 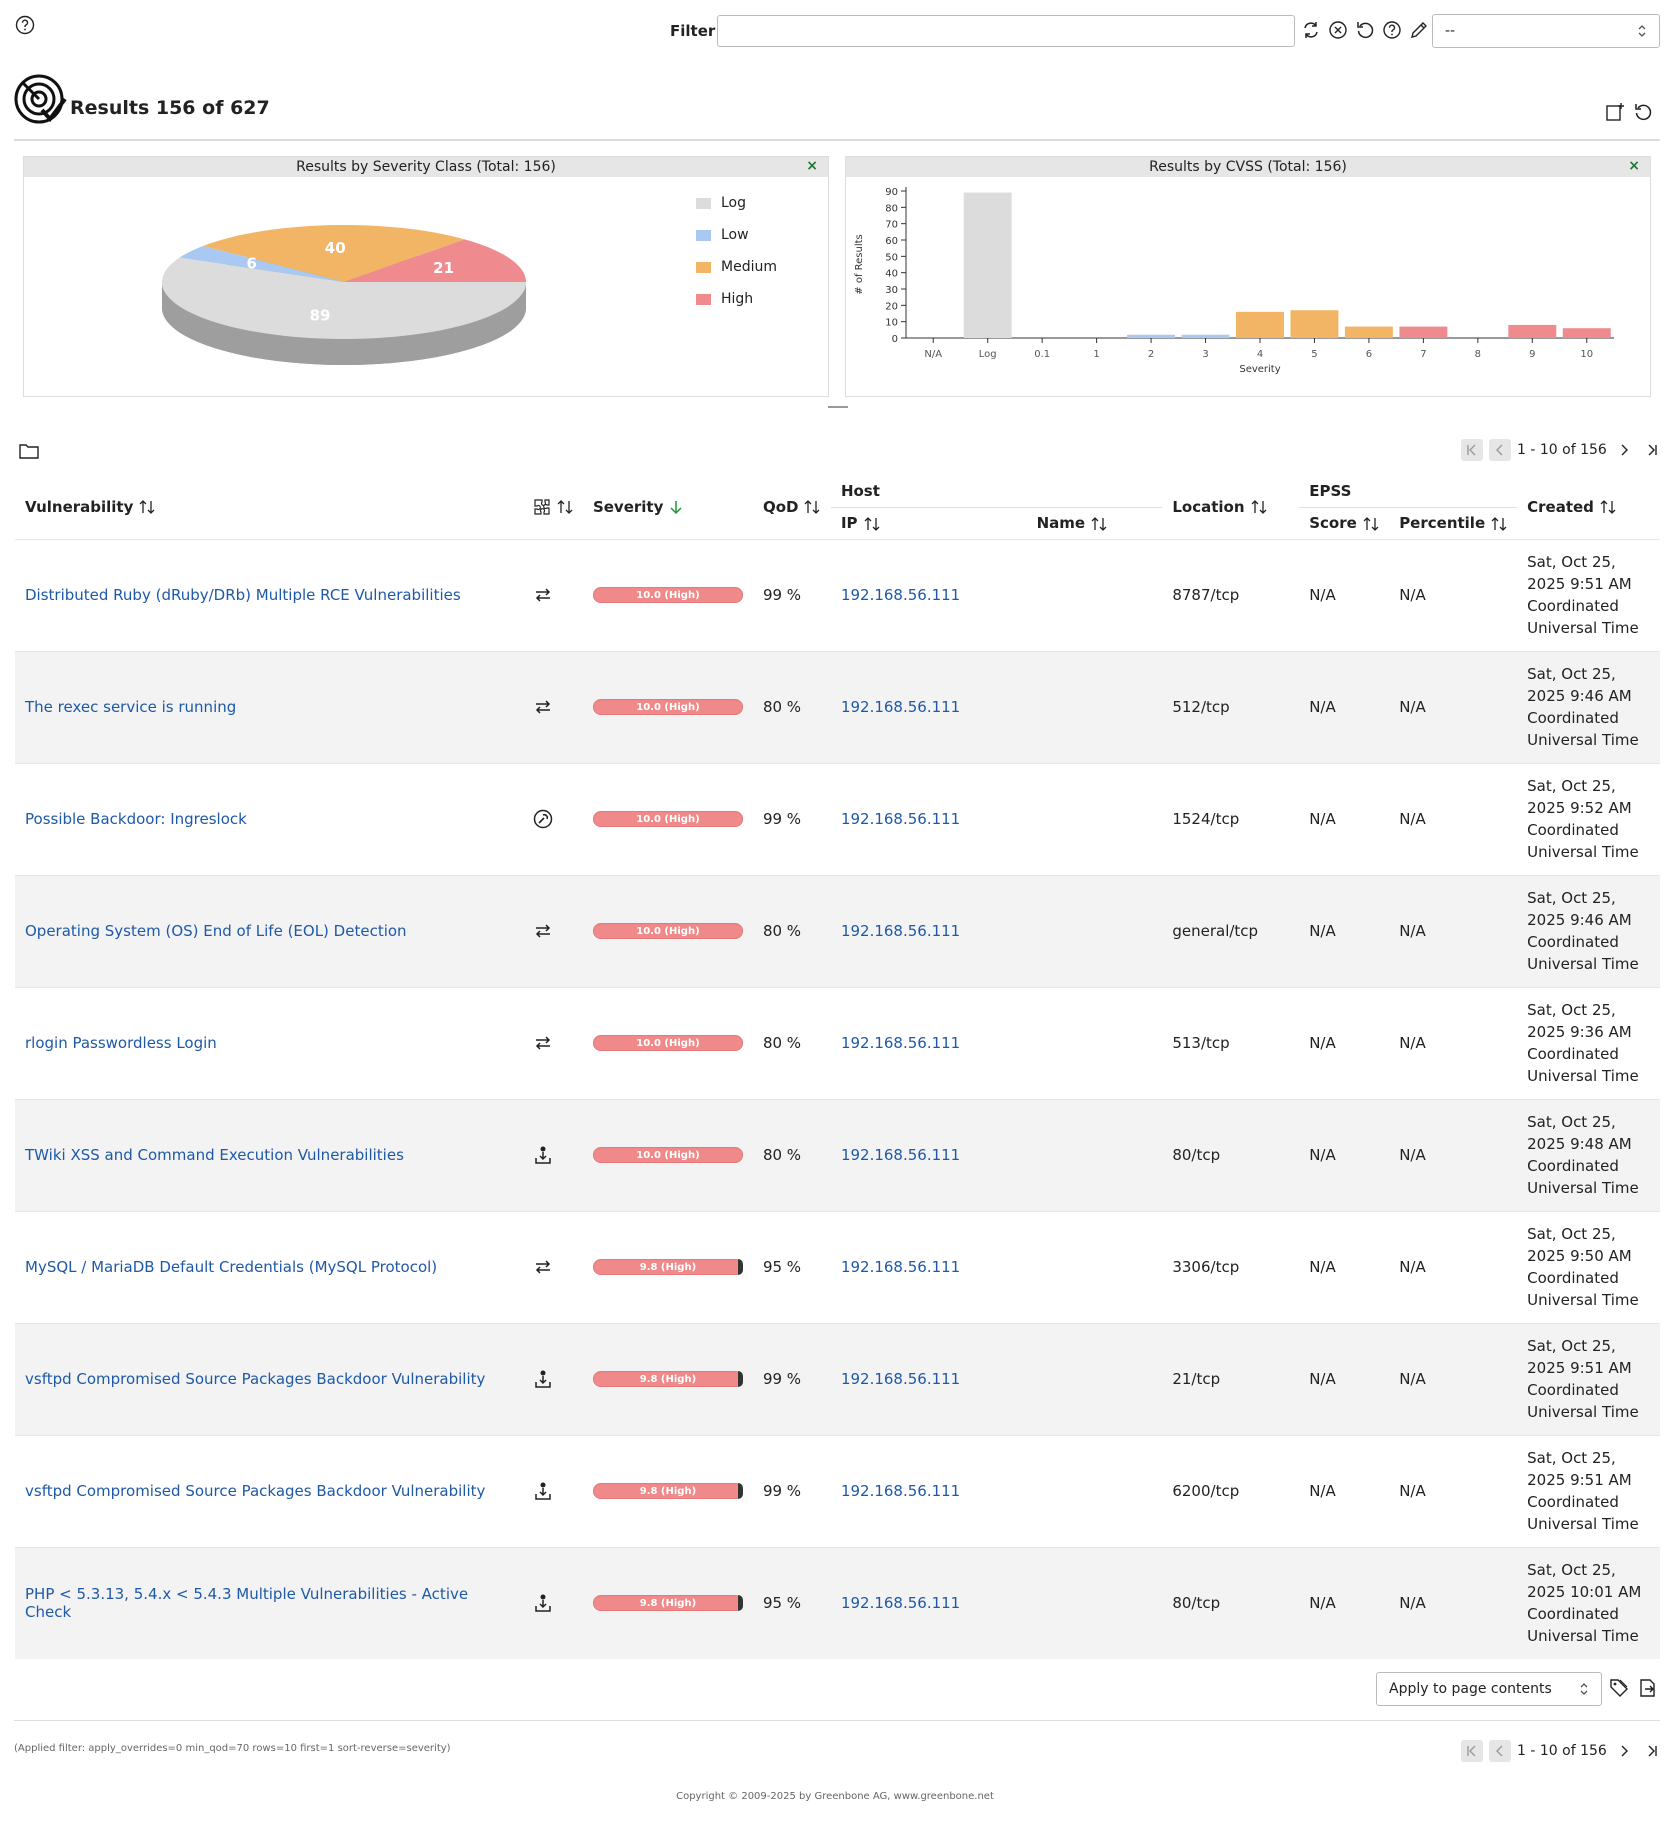 I want to click on filter-select: --, so click(x=1546, y=31).